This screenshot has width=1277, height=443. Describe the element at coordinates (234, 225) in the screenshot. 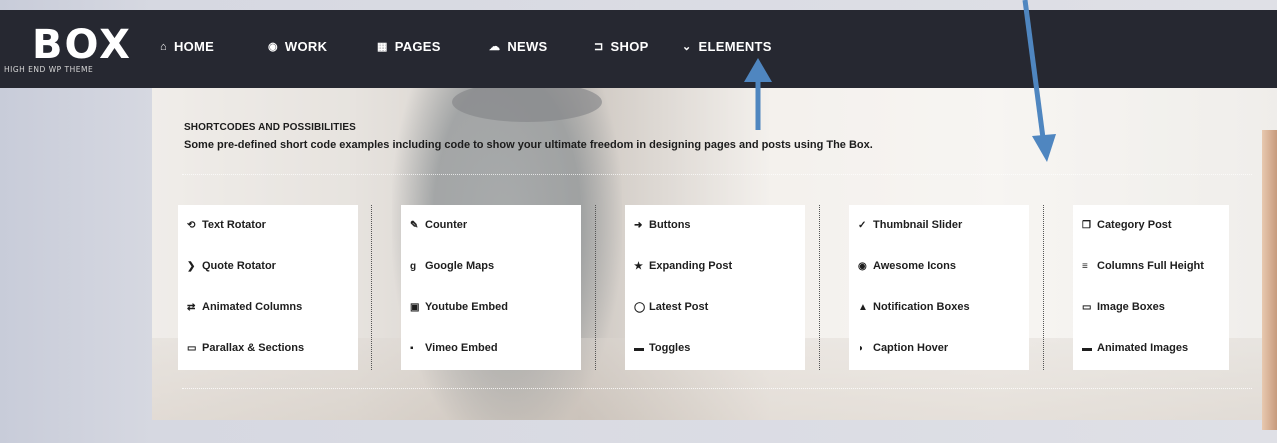

I see `menu-item-label: Text Rotator` at that location.